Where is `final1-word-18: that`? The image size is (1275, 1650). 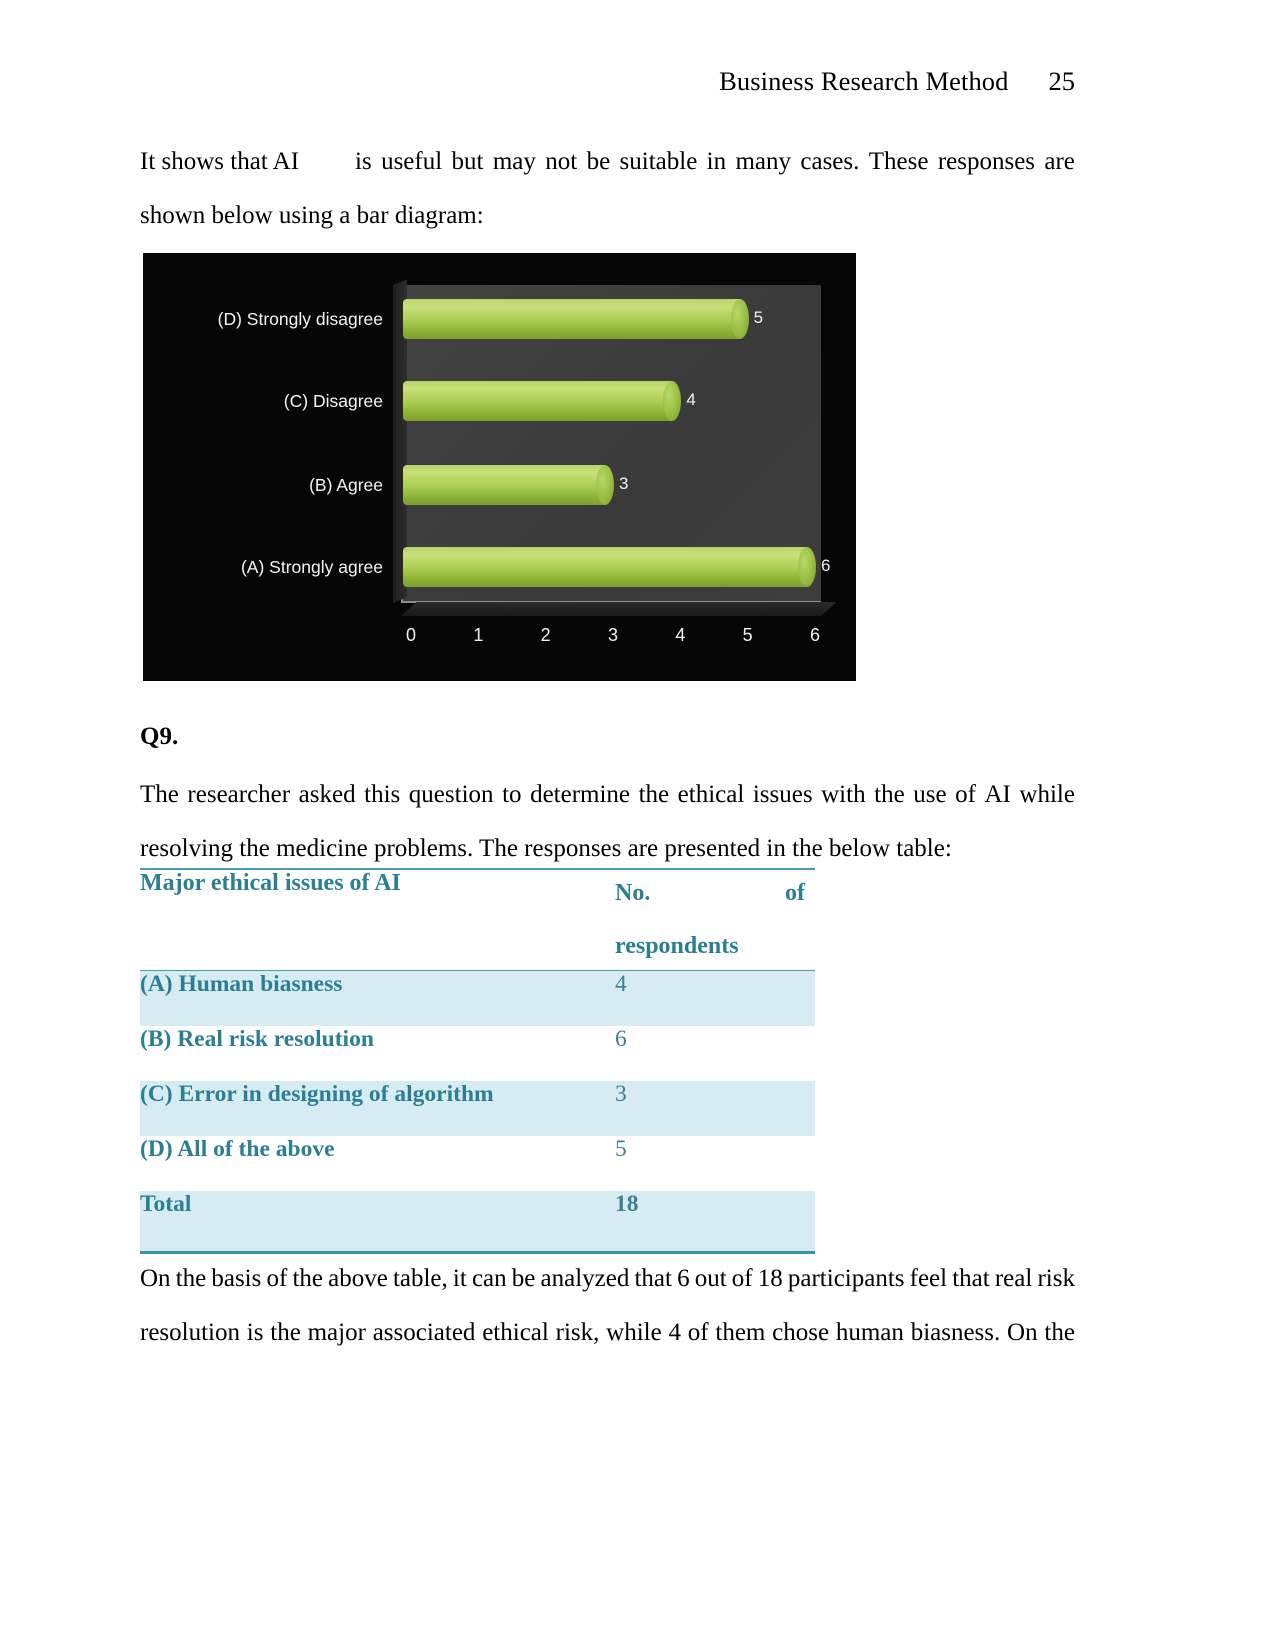 final1-word-18: that is located at coordinates (971, 1278).